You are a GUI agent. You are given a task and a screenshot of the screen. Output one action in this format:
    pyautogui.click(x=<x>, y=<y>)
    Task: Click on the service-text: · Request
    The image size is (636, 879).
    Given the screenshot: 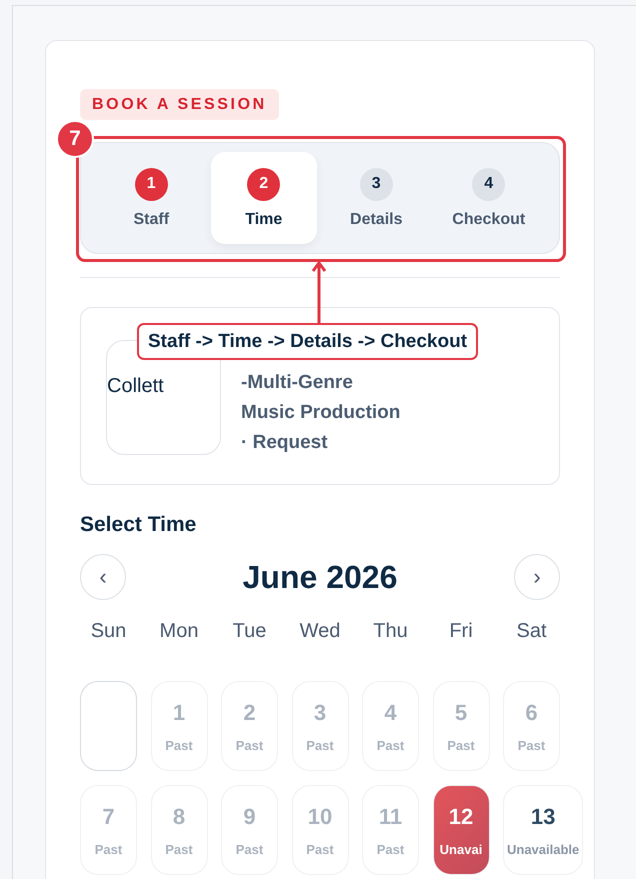 What is the action you would take?
    pyautogui.click(x=285, y=443)
    